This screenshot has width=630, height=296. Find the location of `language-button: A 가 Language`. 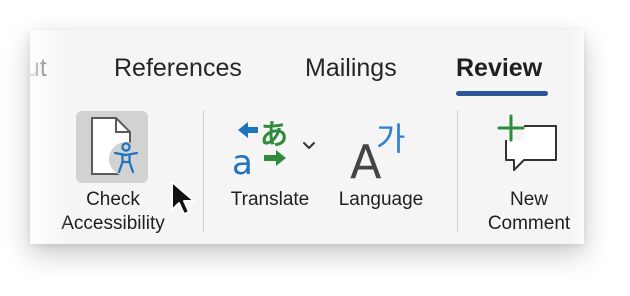

language-button: A 가 Language is located at coordinates (382, 177).